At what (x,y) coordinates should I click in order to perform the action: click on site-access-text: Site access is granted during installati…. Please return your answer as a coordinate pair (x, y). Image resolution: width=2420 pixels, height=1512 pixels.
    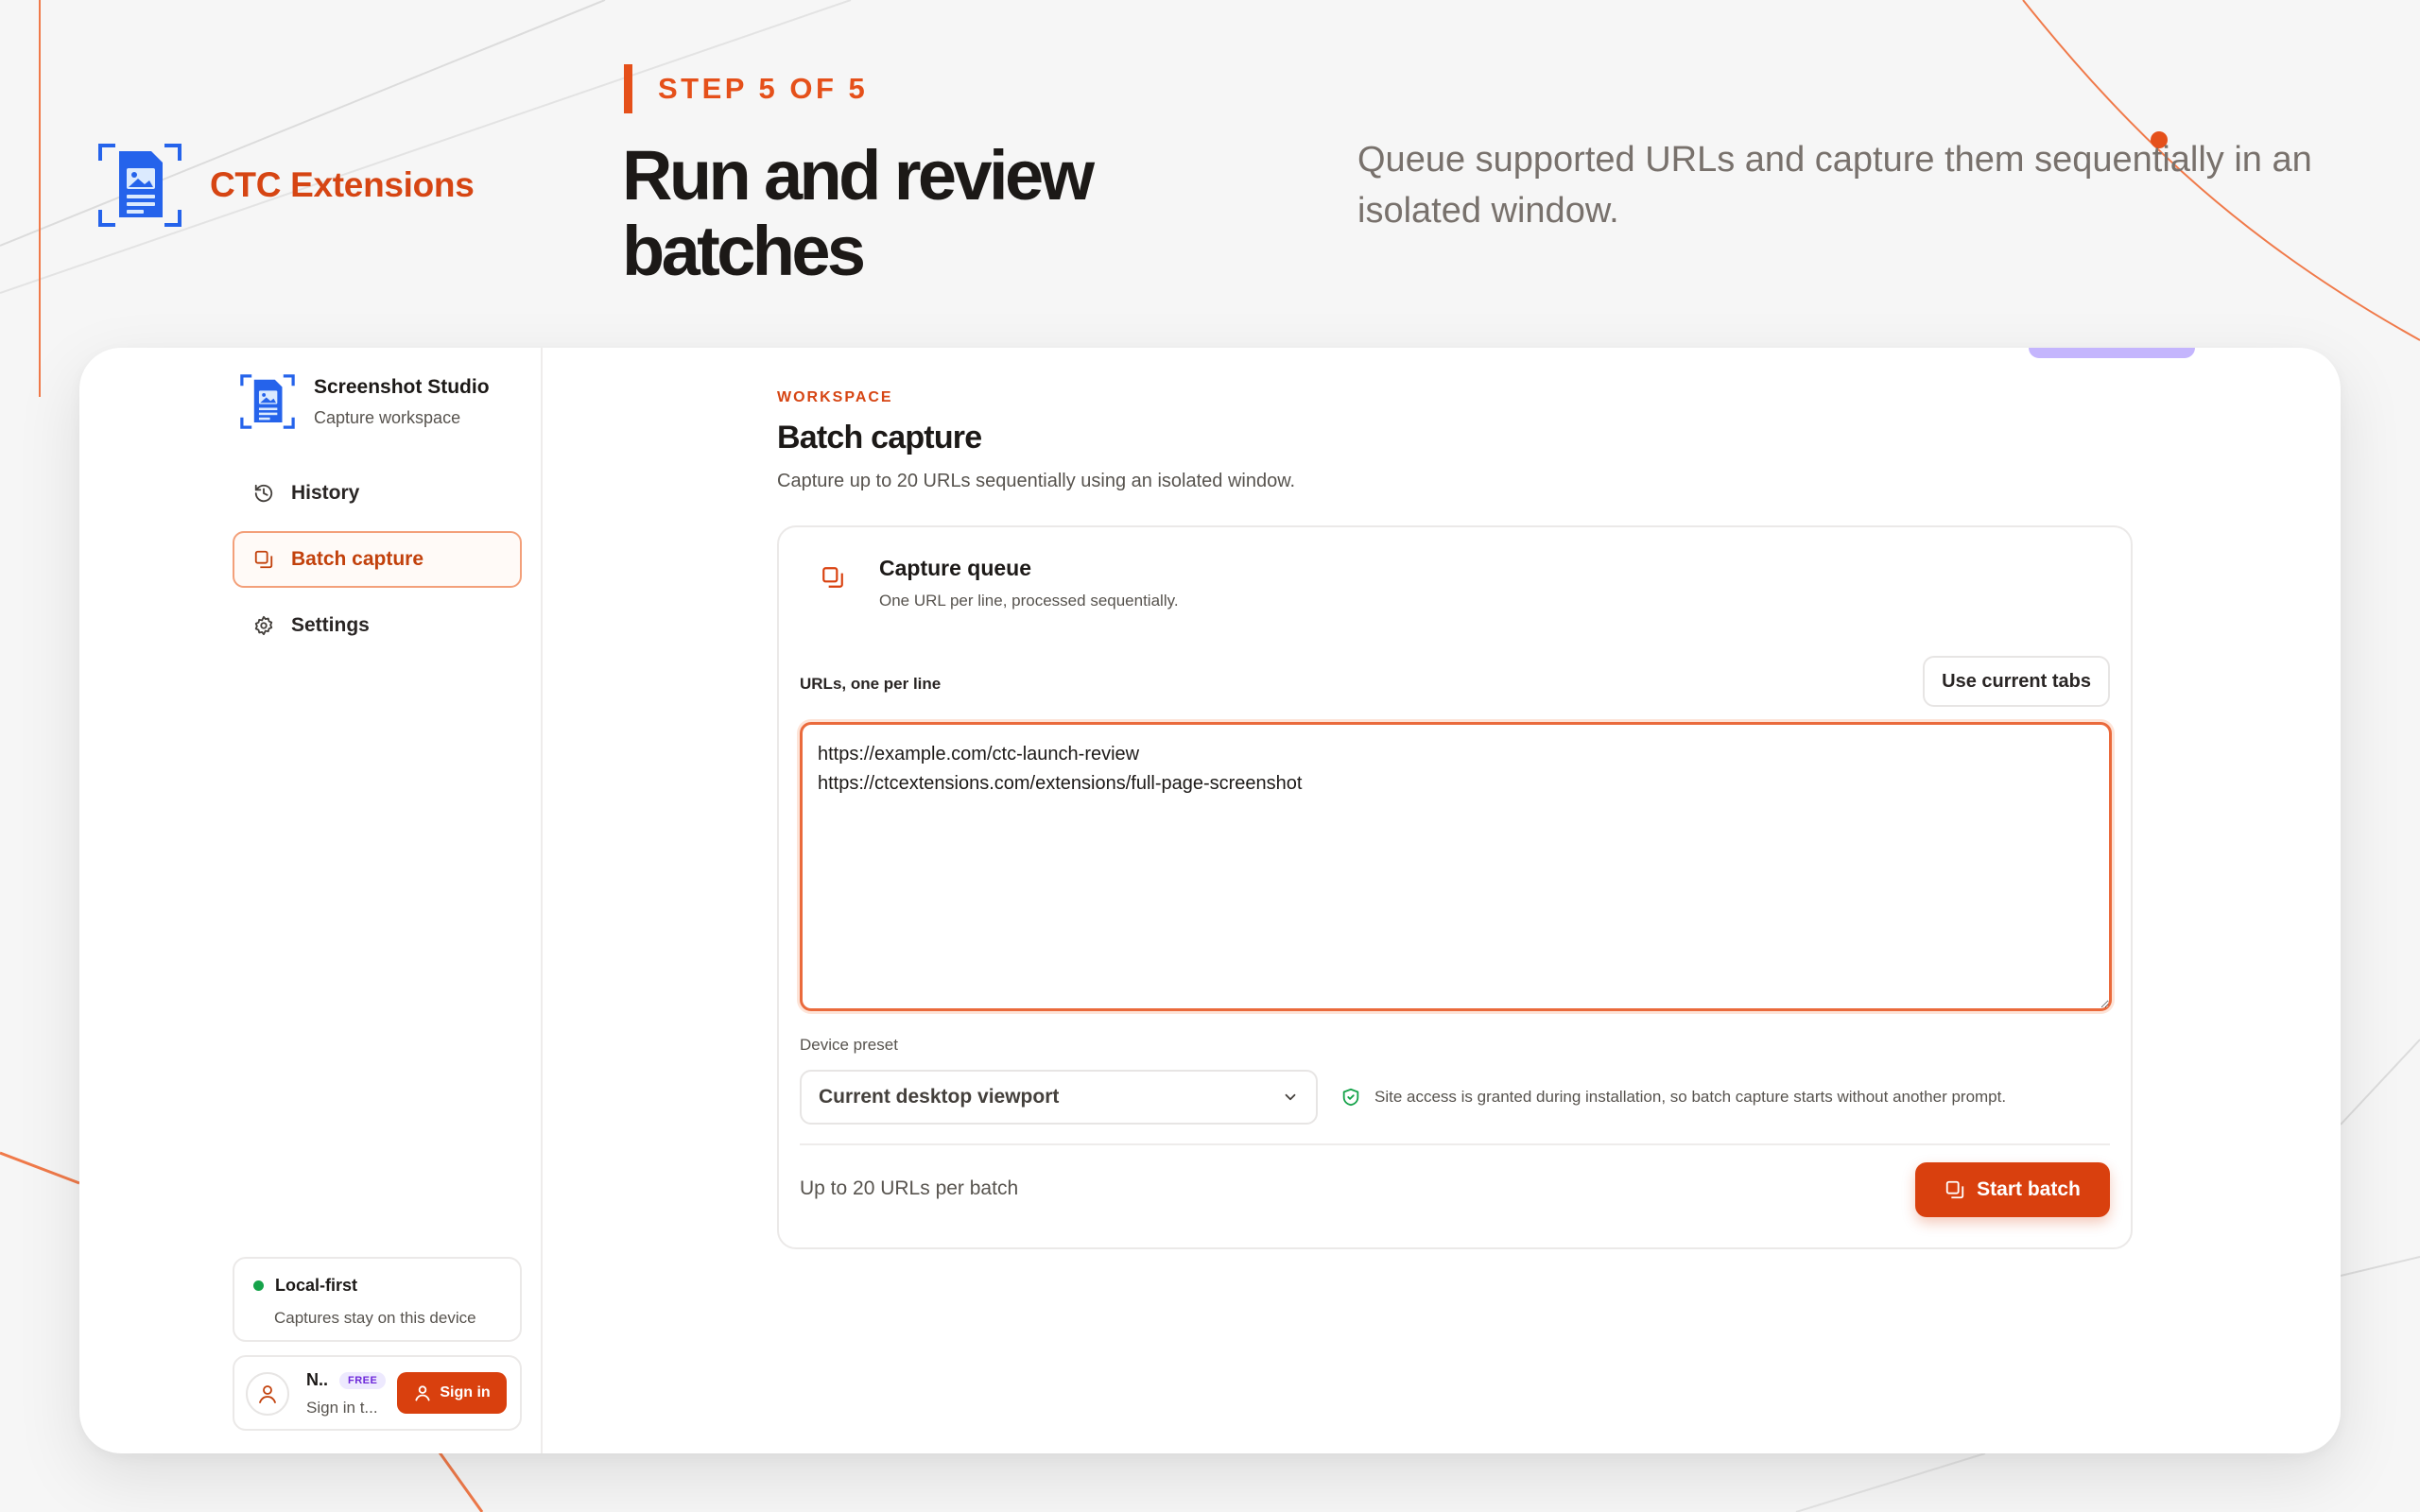
    Looking at the image, I should click on (1690, 1097).